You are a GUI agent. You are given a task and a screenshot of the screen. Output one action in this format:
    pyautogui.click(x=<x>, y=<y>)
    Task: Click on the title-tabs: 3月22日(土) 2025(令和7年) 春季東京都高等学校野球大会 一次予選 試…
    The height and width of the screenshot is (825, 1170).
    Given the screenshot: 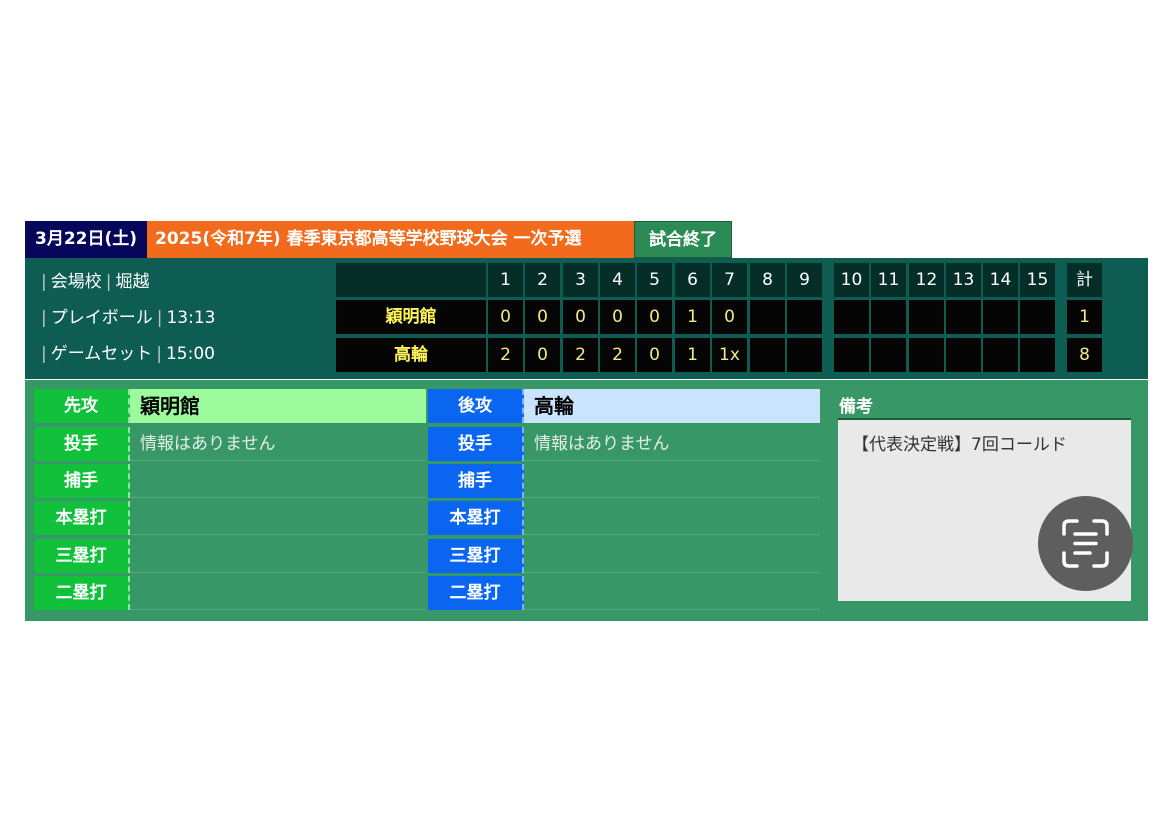 What is the action you would take?
    pyautogui.click(x=378, y=239)
    